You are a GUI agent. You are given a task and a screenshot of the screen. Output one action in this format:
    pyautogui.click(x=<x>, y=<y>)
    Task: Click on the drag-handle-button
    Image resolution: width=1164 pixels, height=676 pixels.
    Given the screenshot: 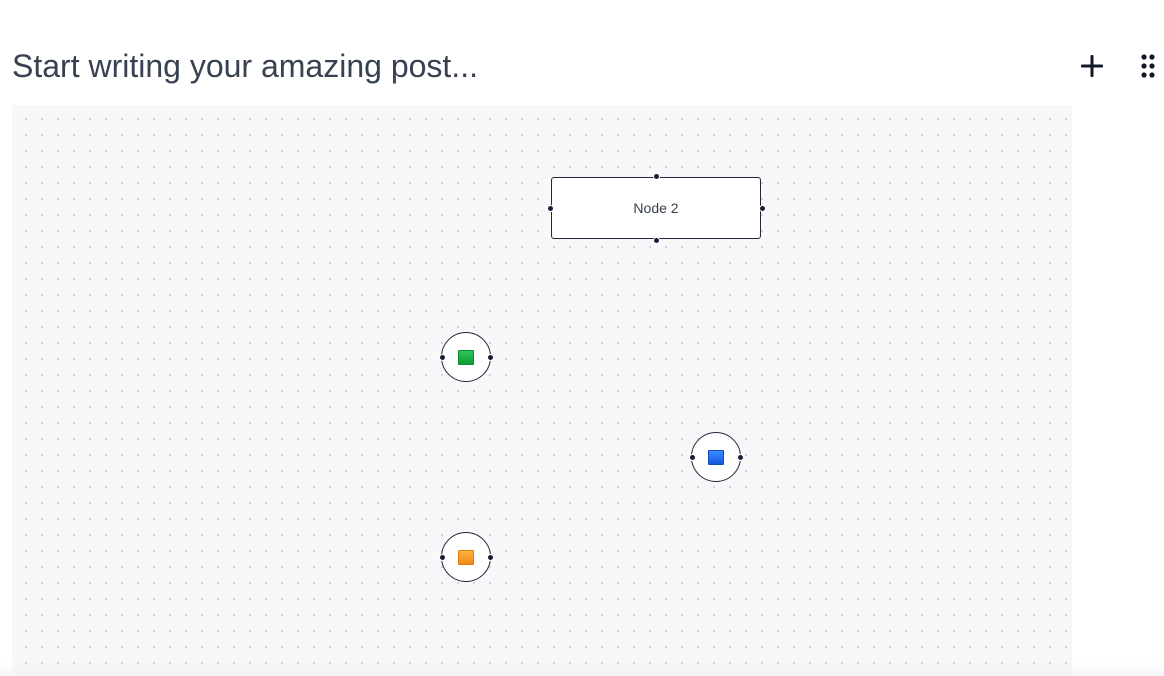 What is the action you would take?
    pyautogui.click(x=1147, y=66)
    